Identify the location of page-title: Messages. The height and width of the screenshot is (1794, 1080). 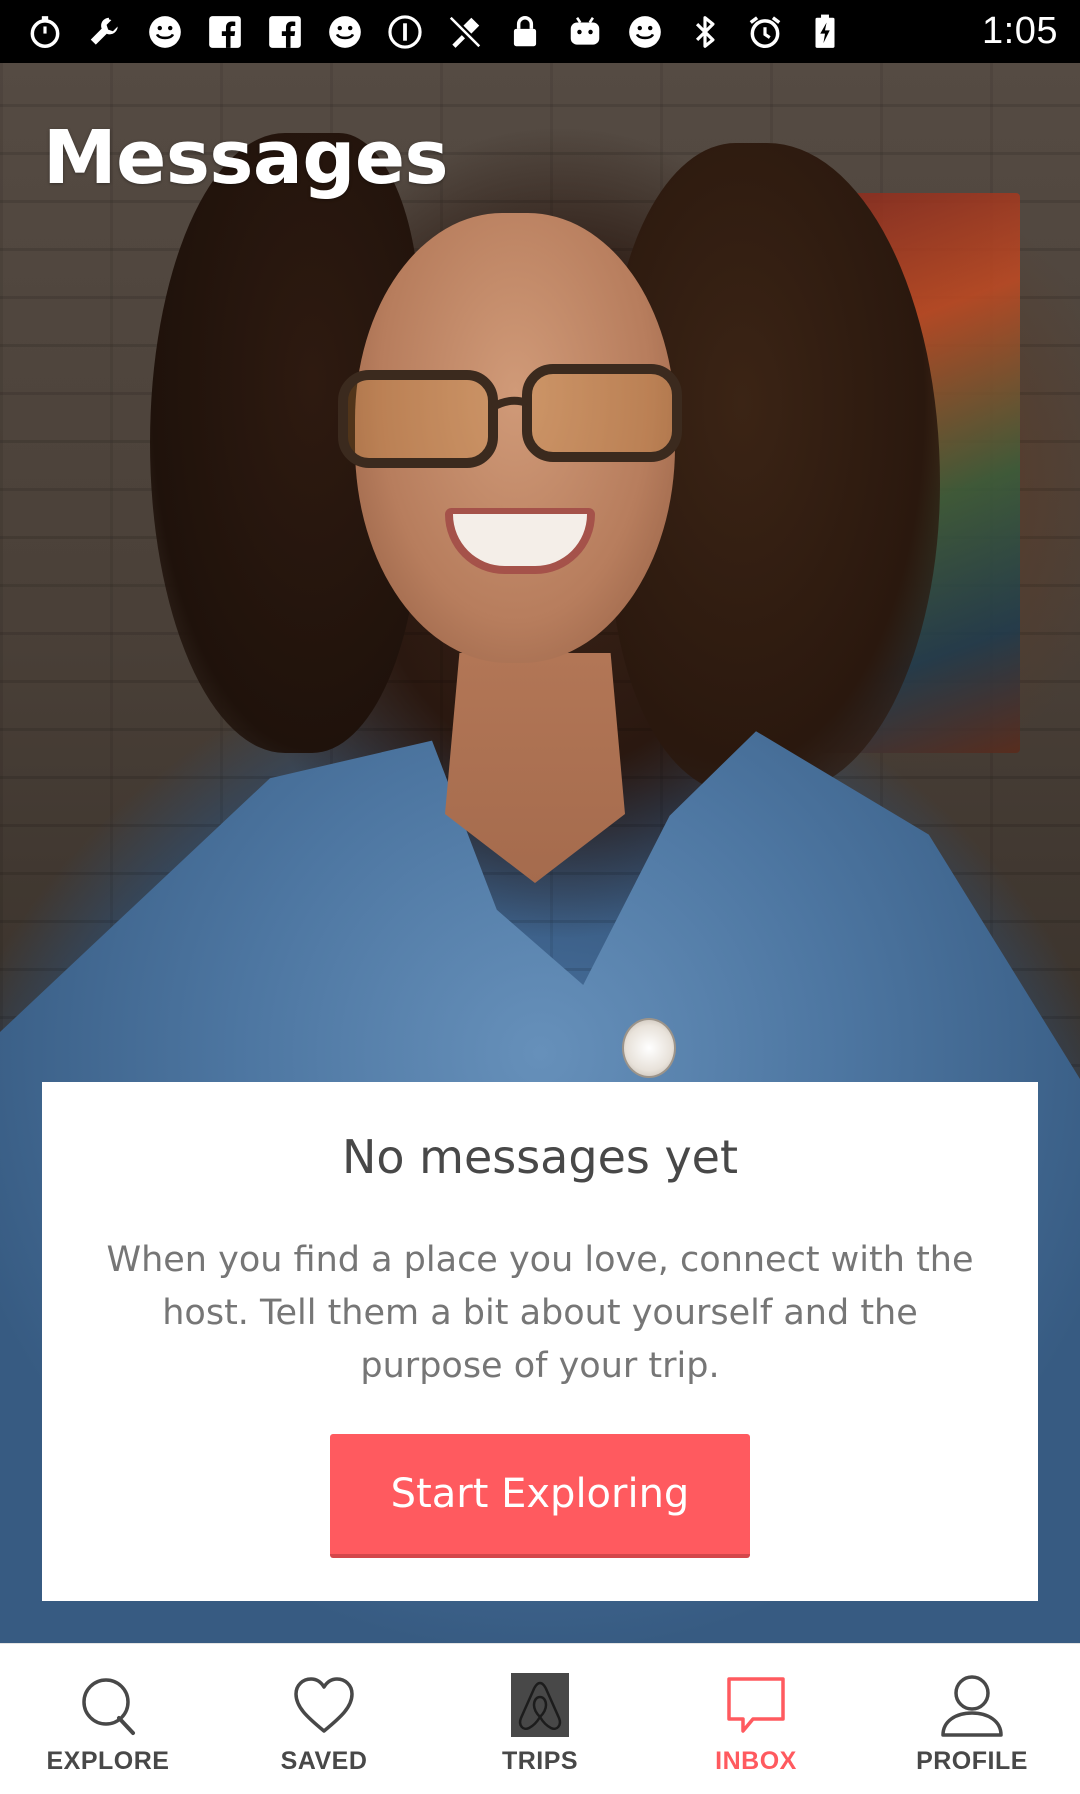
(246, 158).